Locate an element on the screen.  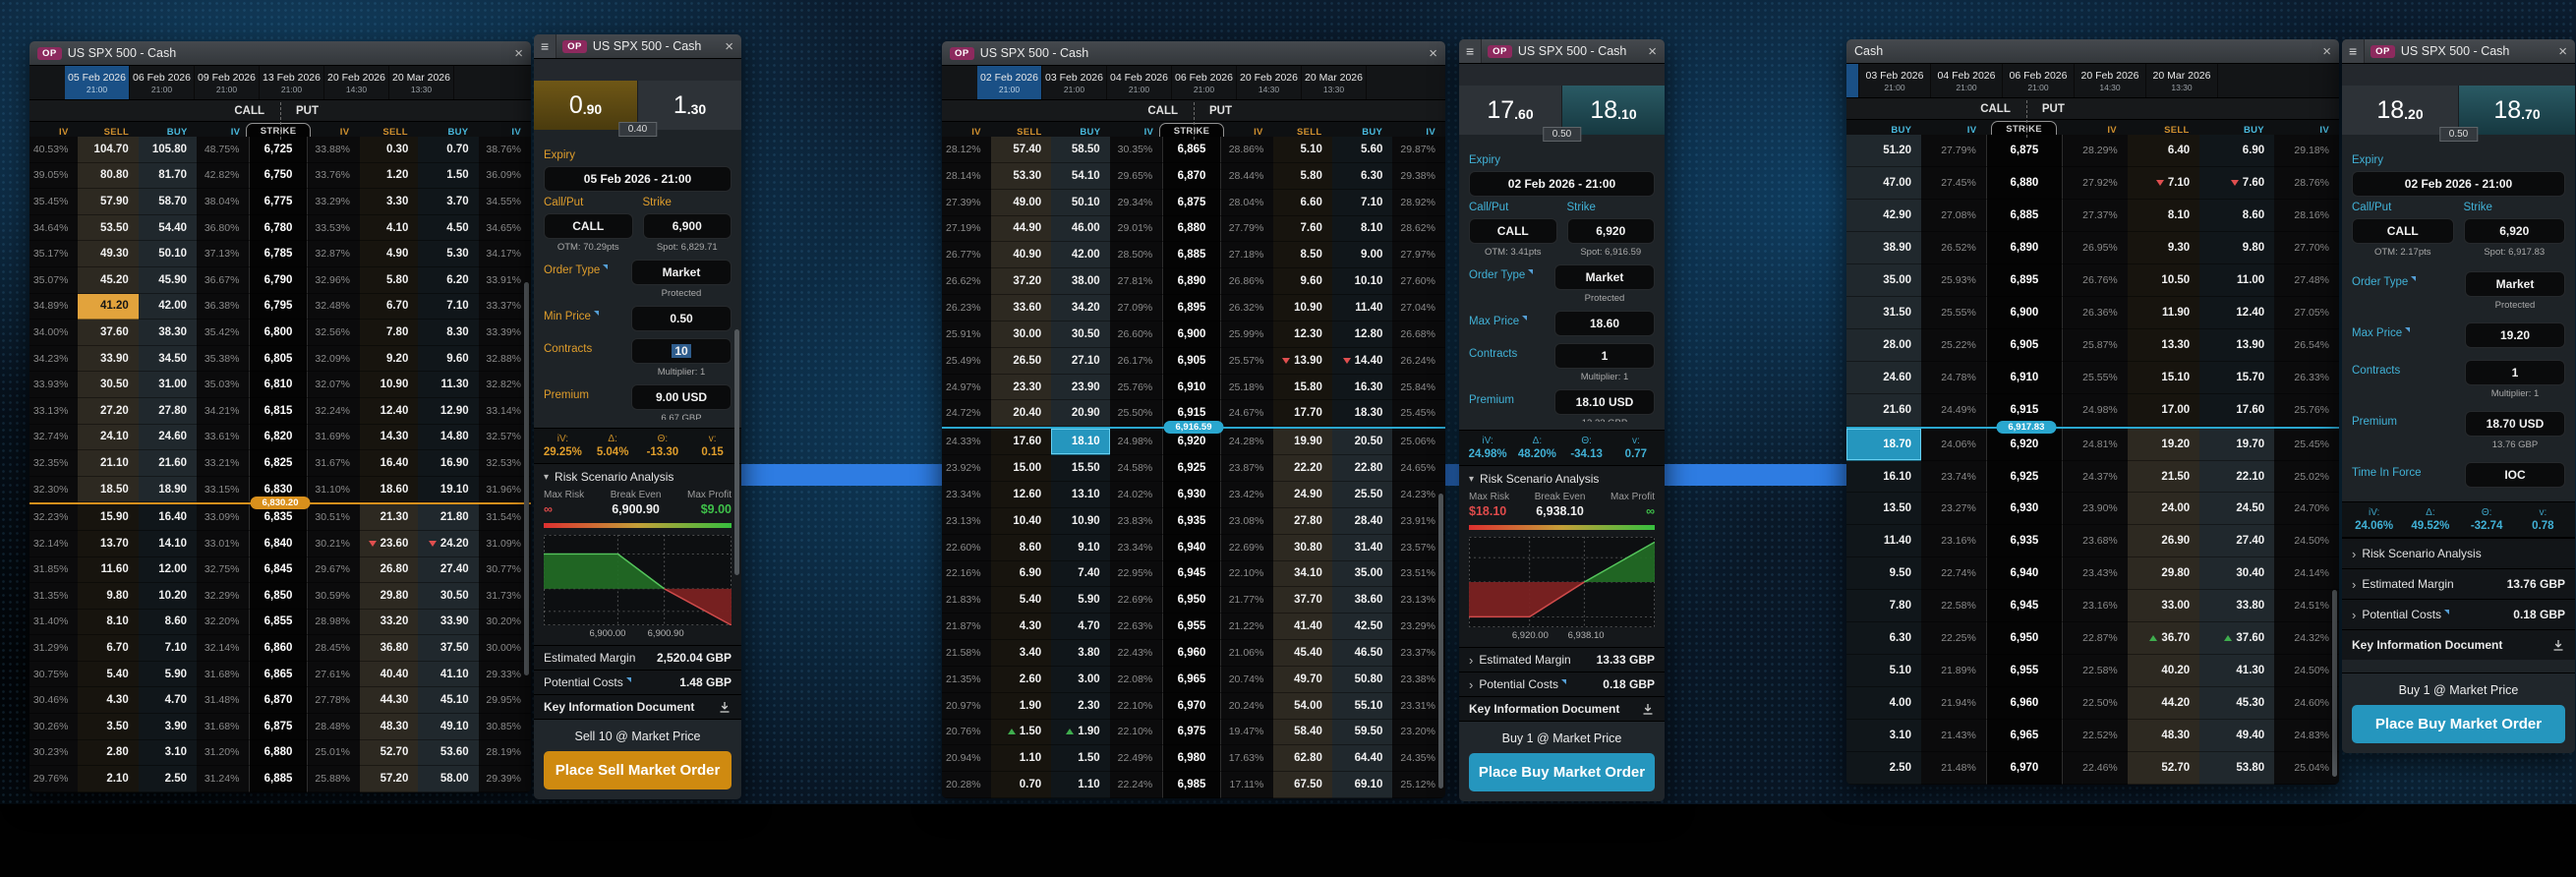
price-cell: 6.90 is located at coordinates (1021, 574).